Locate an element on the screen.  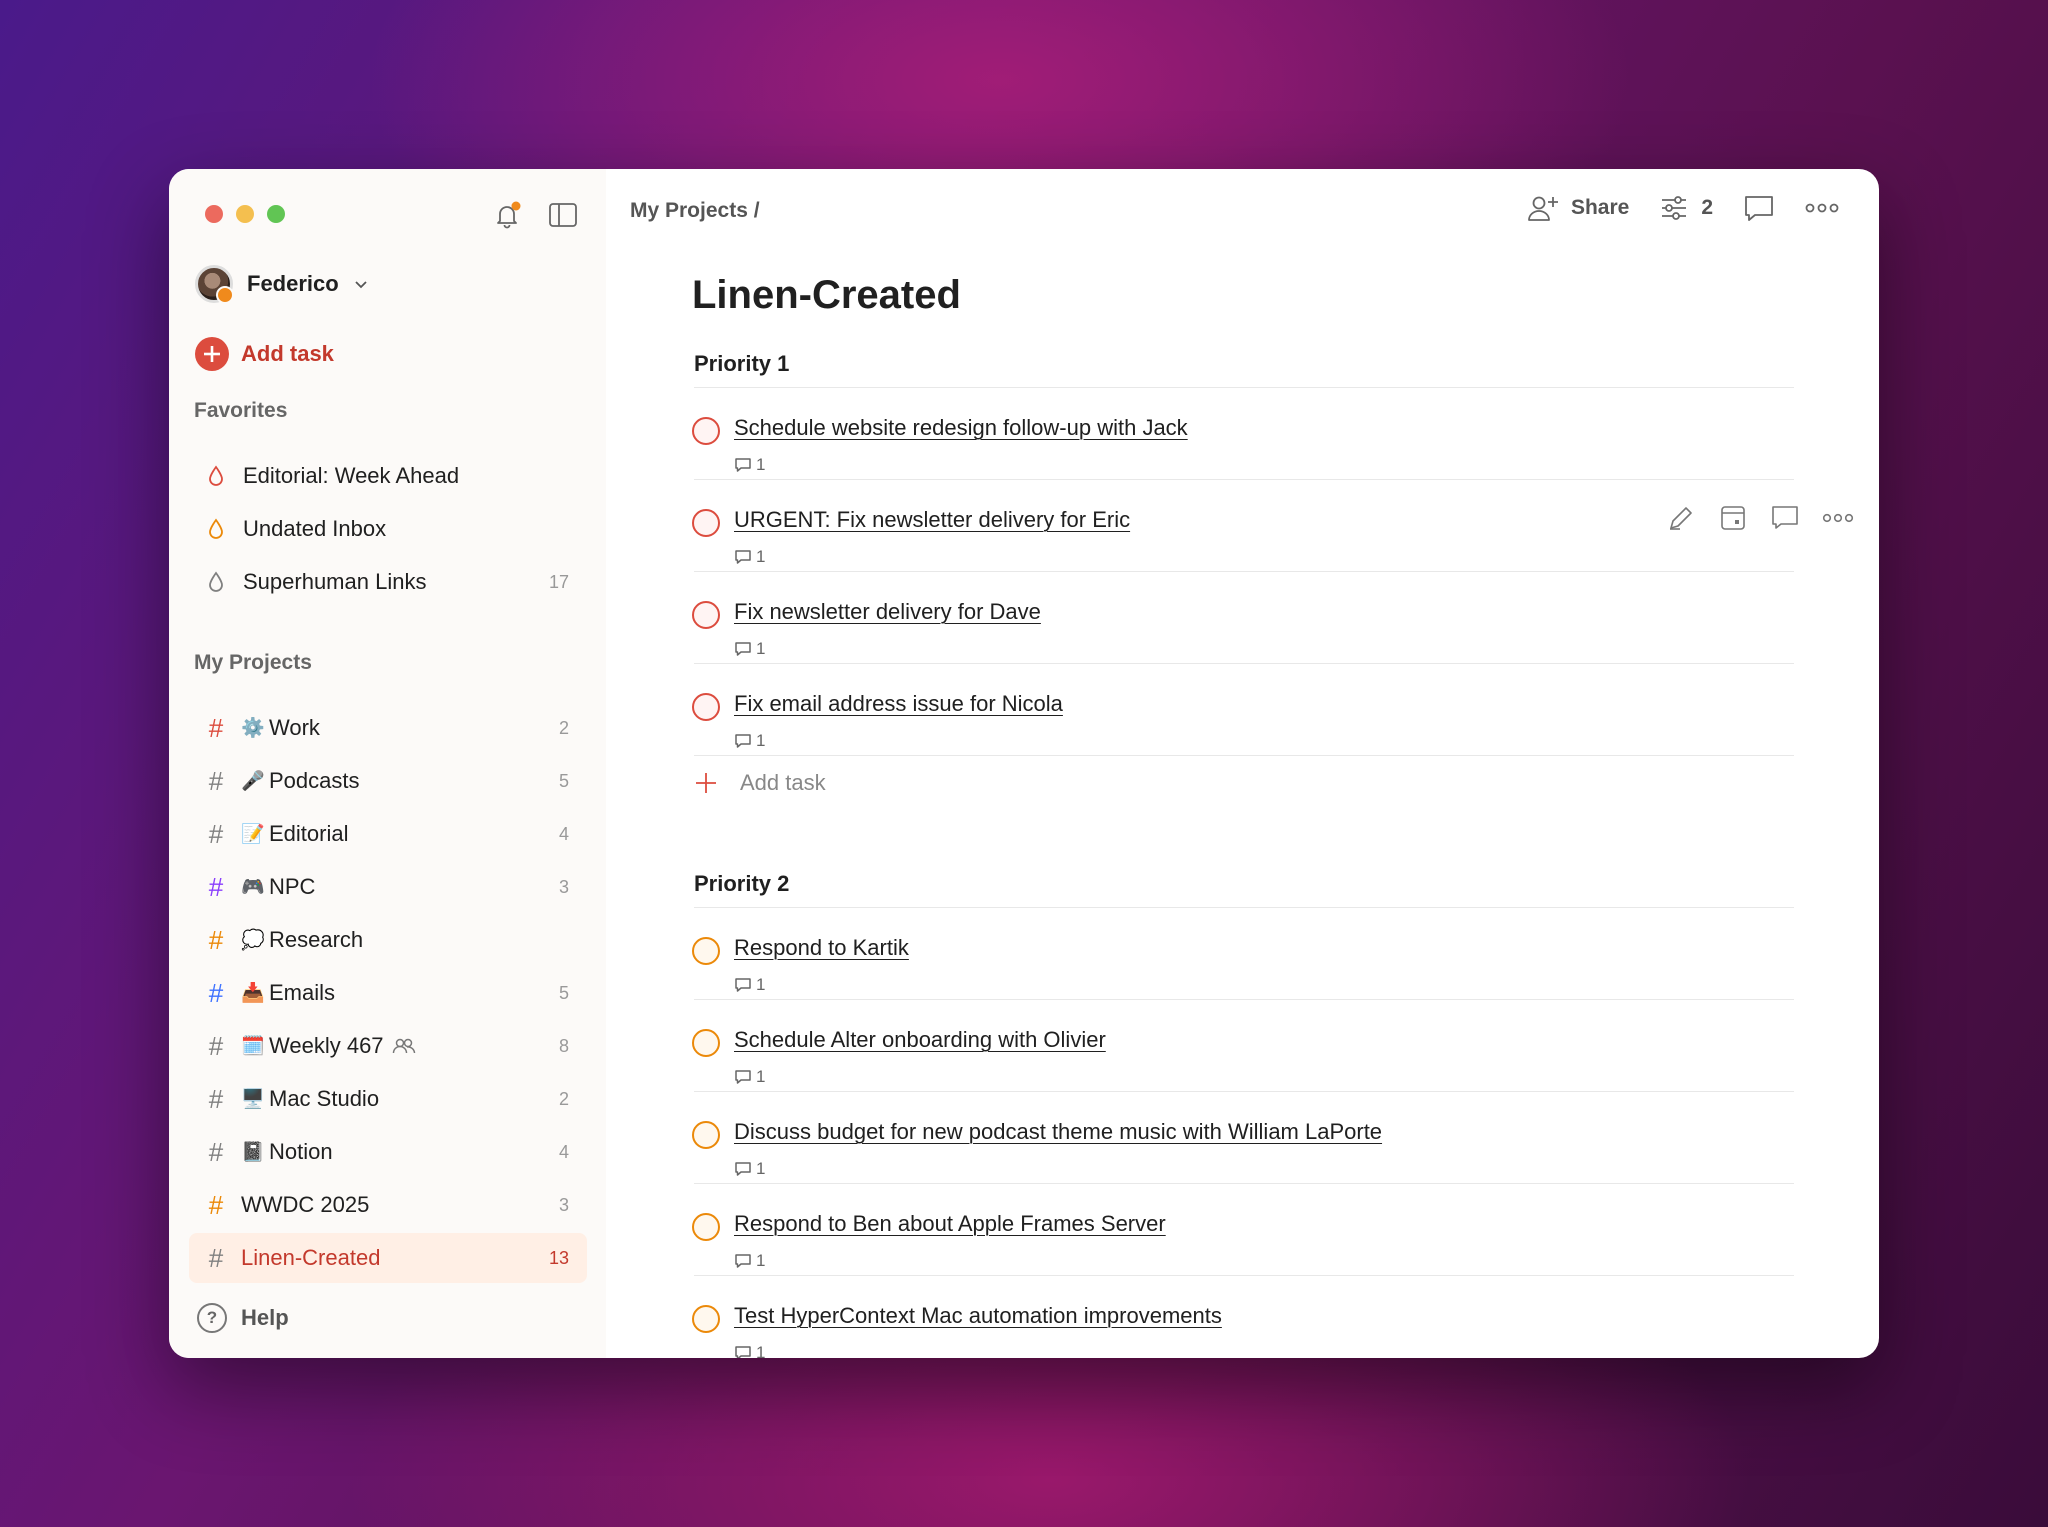
add-task-button: Add task is located at coordinates (264, 354).